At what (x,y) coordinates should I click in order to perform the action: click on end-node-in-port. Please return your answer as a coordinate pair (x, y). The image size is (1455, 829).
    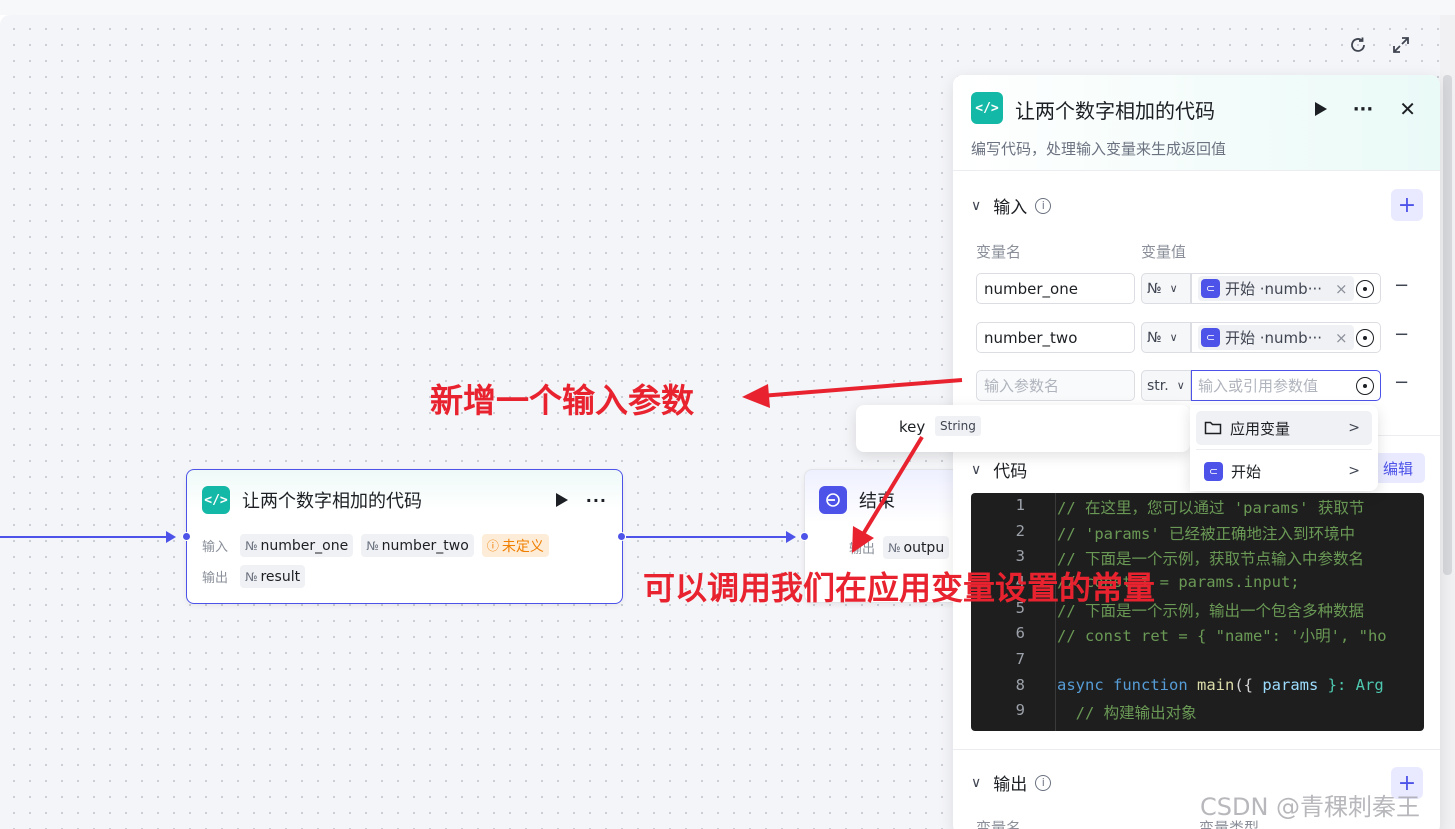
    Looking at the image, I should click on (804, 536).